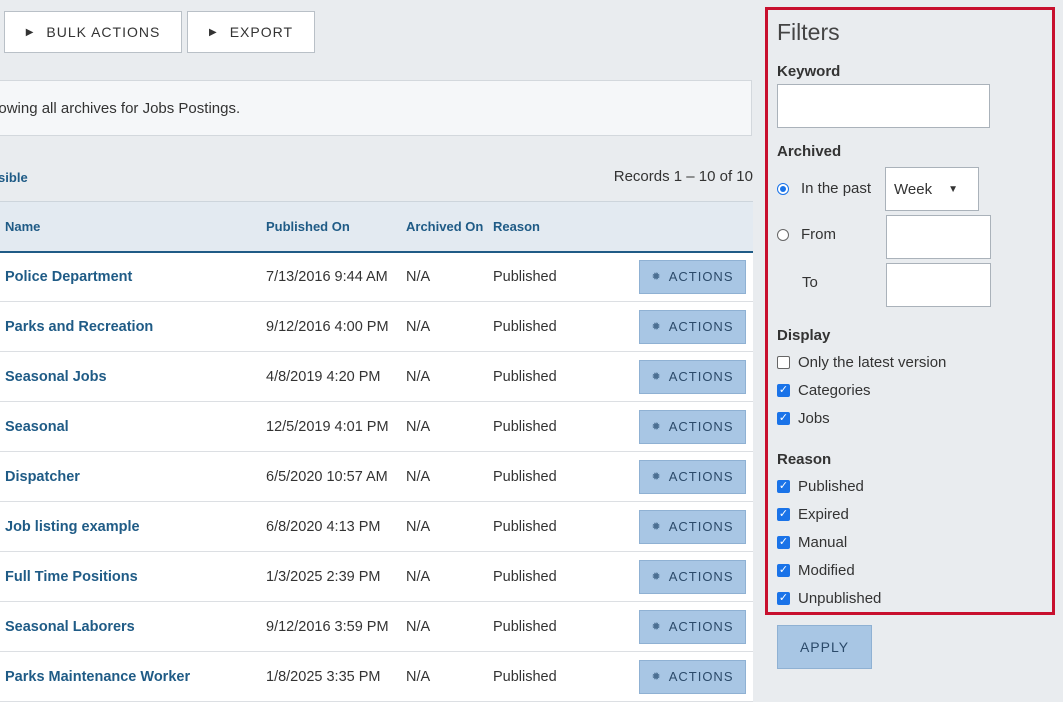  What do you see at coordinates (861, 362) in the screenshot?
I see `display-checkbox-row: Only the latest version` at bounding box center [861, 362].